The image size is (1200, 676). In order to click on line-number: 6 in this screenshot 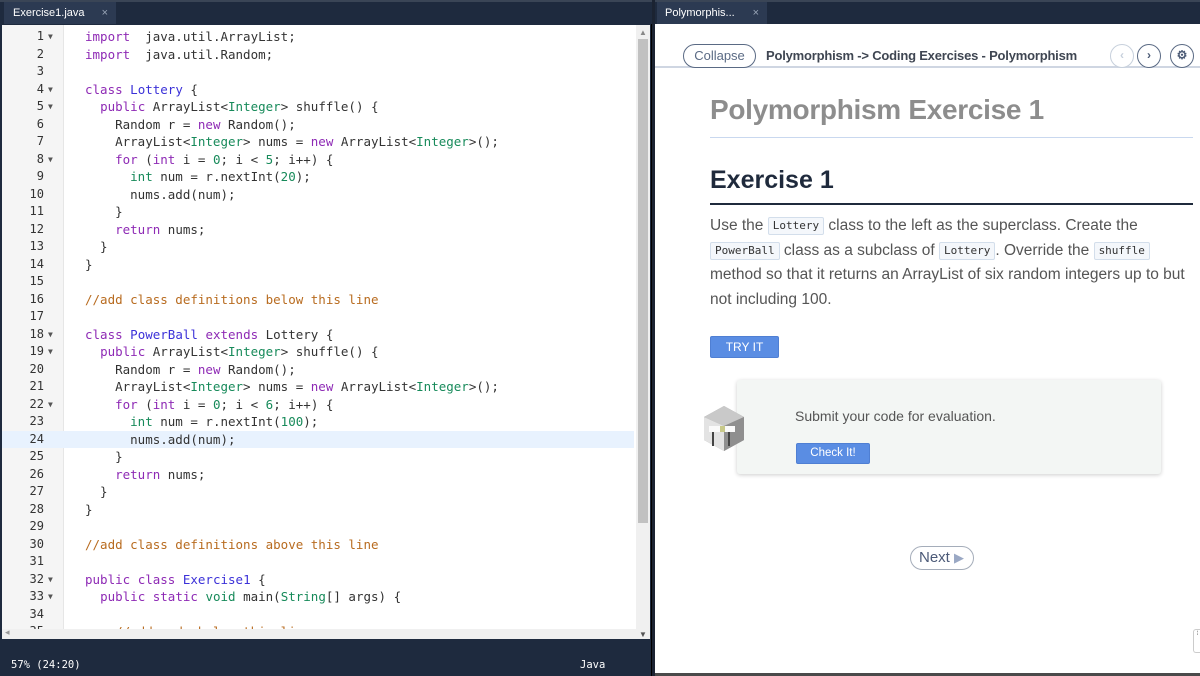, I will do `click(40, 123)`.